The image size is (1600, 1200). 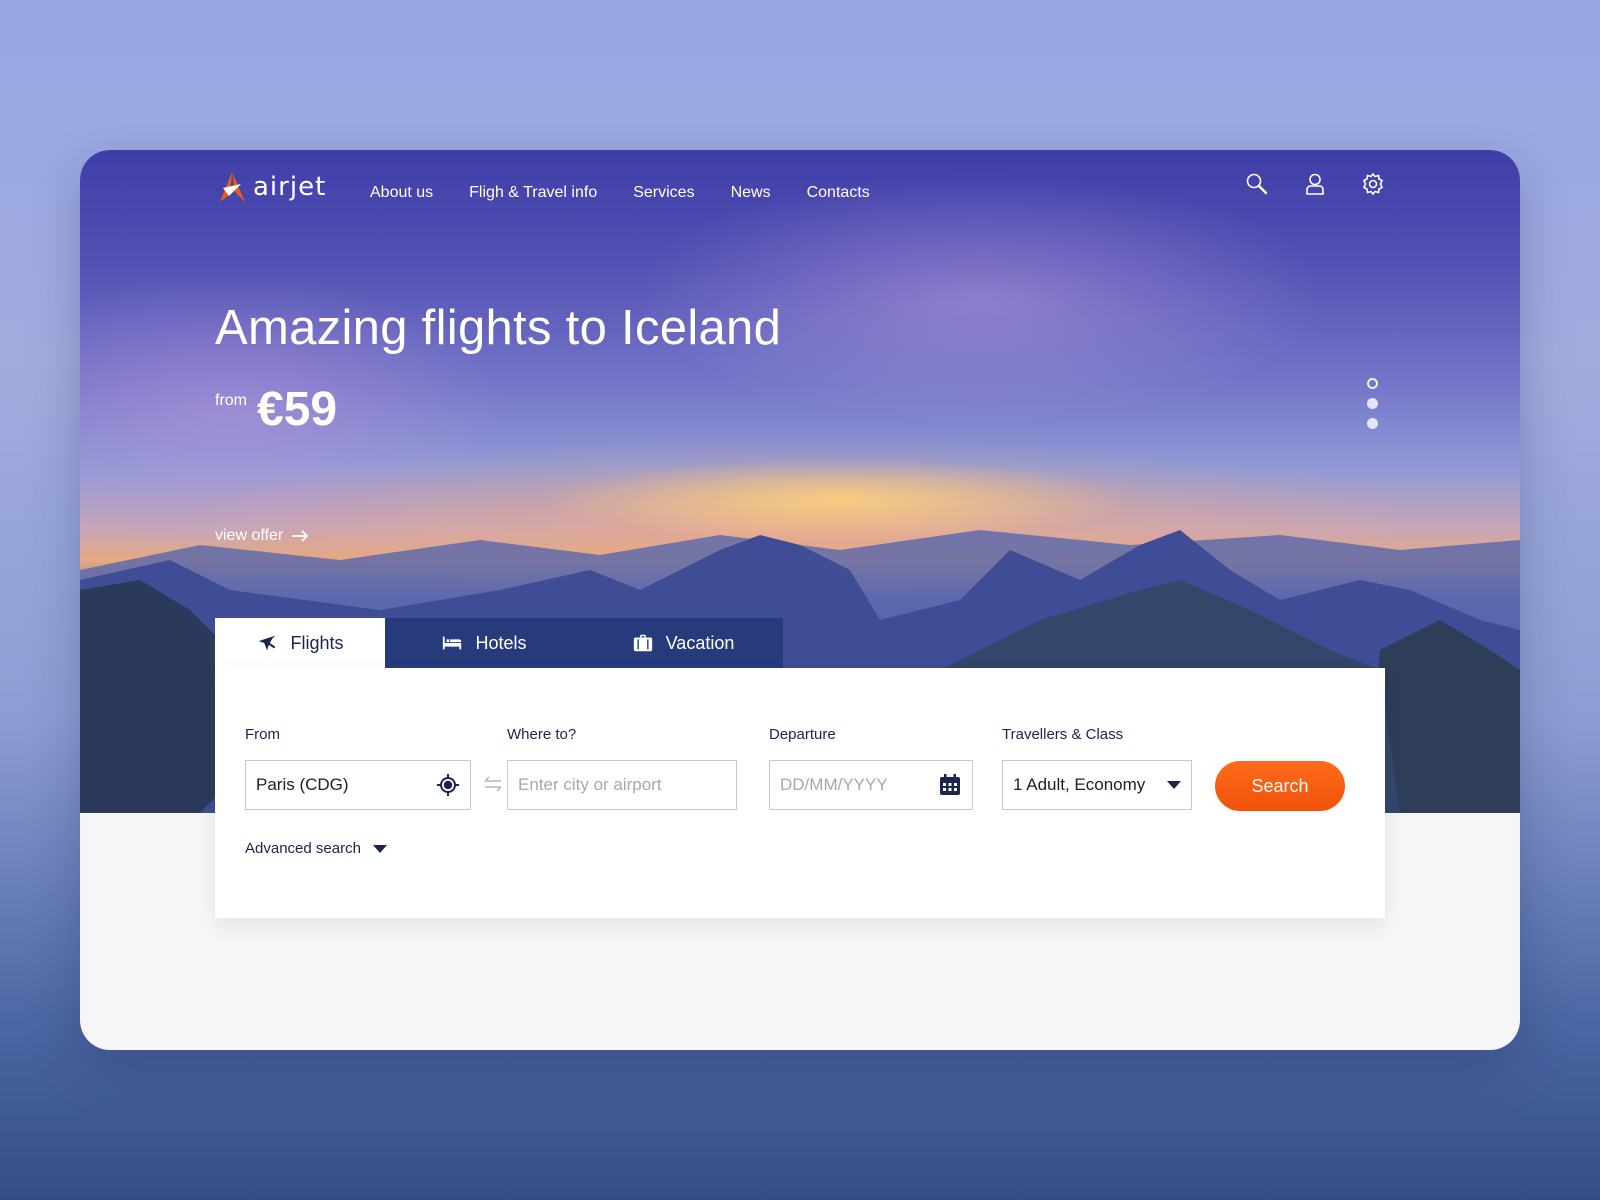 I want to click on view-offer-link: view offer, so click(x=262, y=536).